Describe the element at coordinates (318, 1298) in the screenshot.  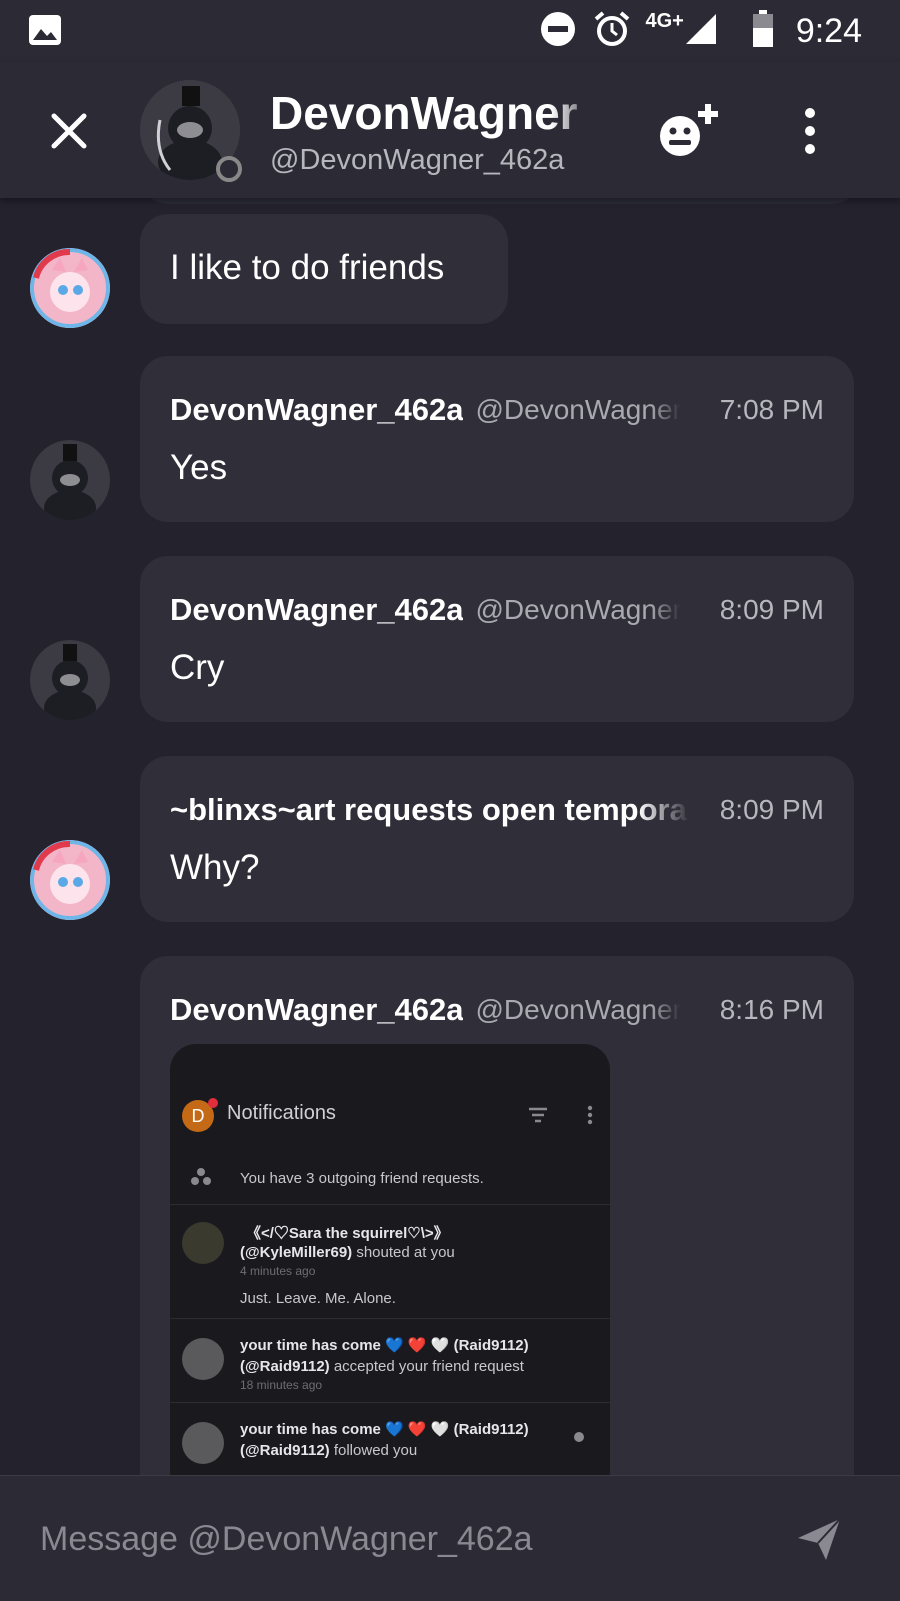
I see `notification-body: Just. Leave. Me. Alone.` at that location.